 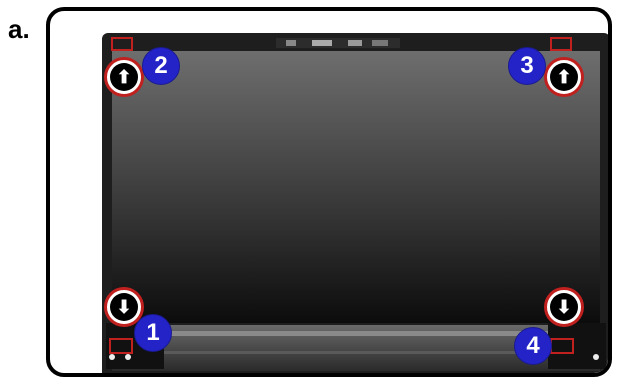 I want to click on callout-badge-3: 3, so click(x=527, y=66).